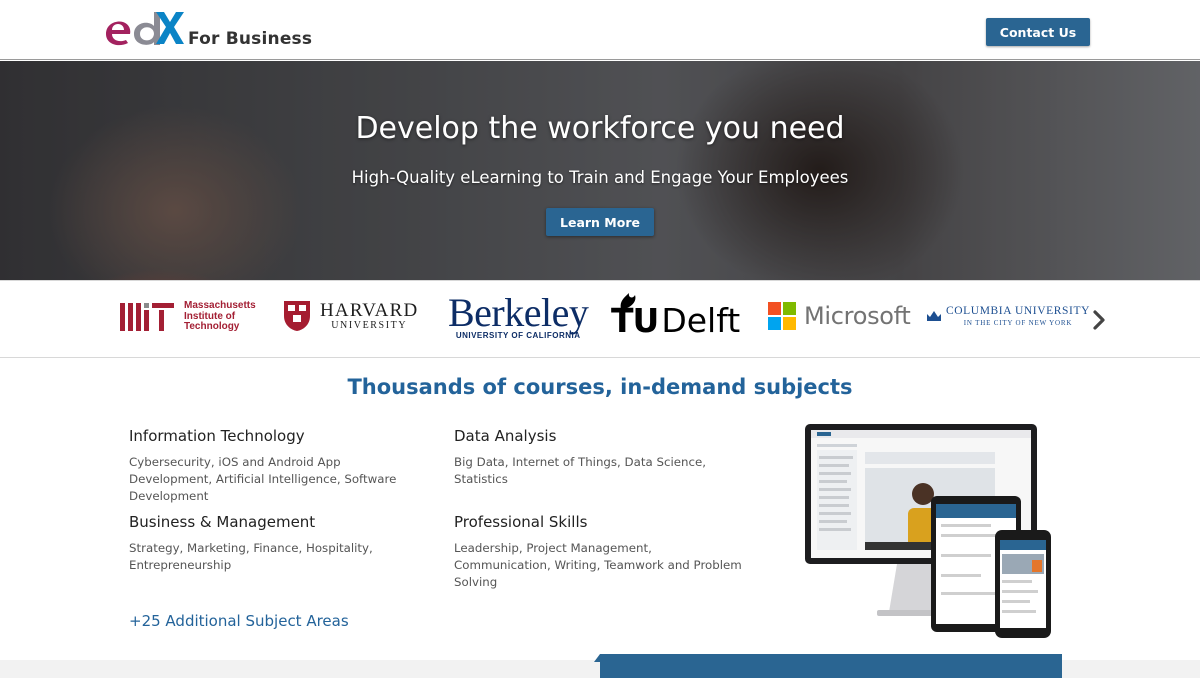  I want to click on partner-logo-berkeley: Berkeley UNIVERSITY OF CALIFORNIA, so click(518, 315).